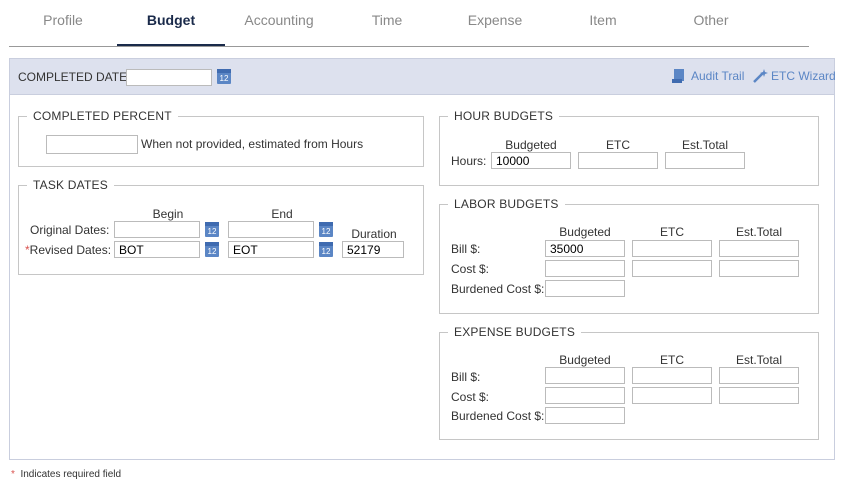  Describe the element at coordinates (252, 144) in the screenshot. I see `completed-percent-note: When not provided, estimated from Hours` at that location.